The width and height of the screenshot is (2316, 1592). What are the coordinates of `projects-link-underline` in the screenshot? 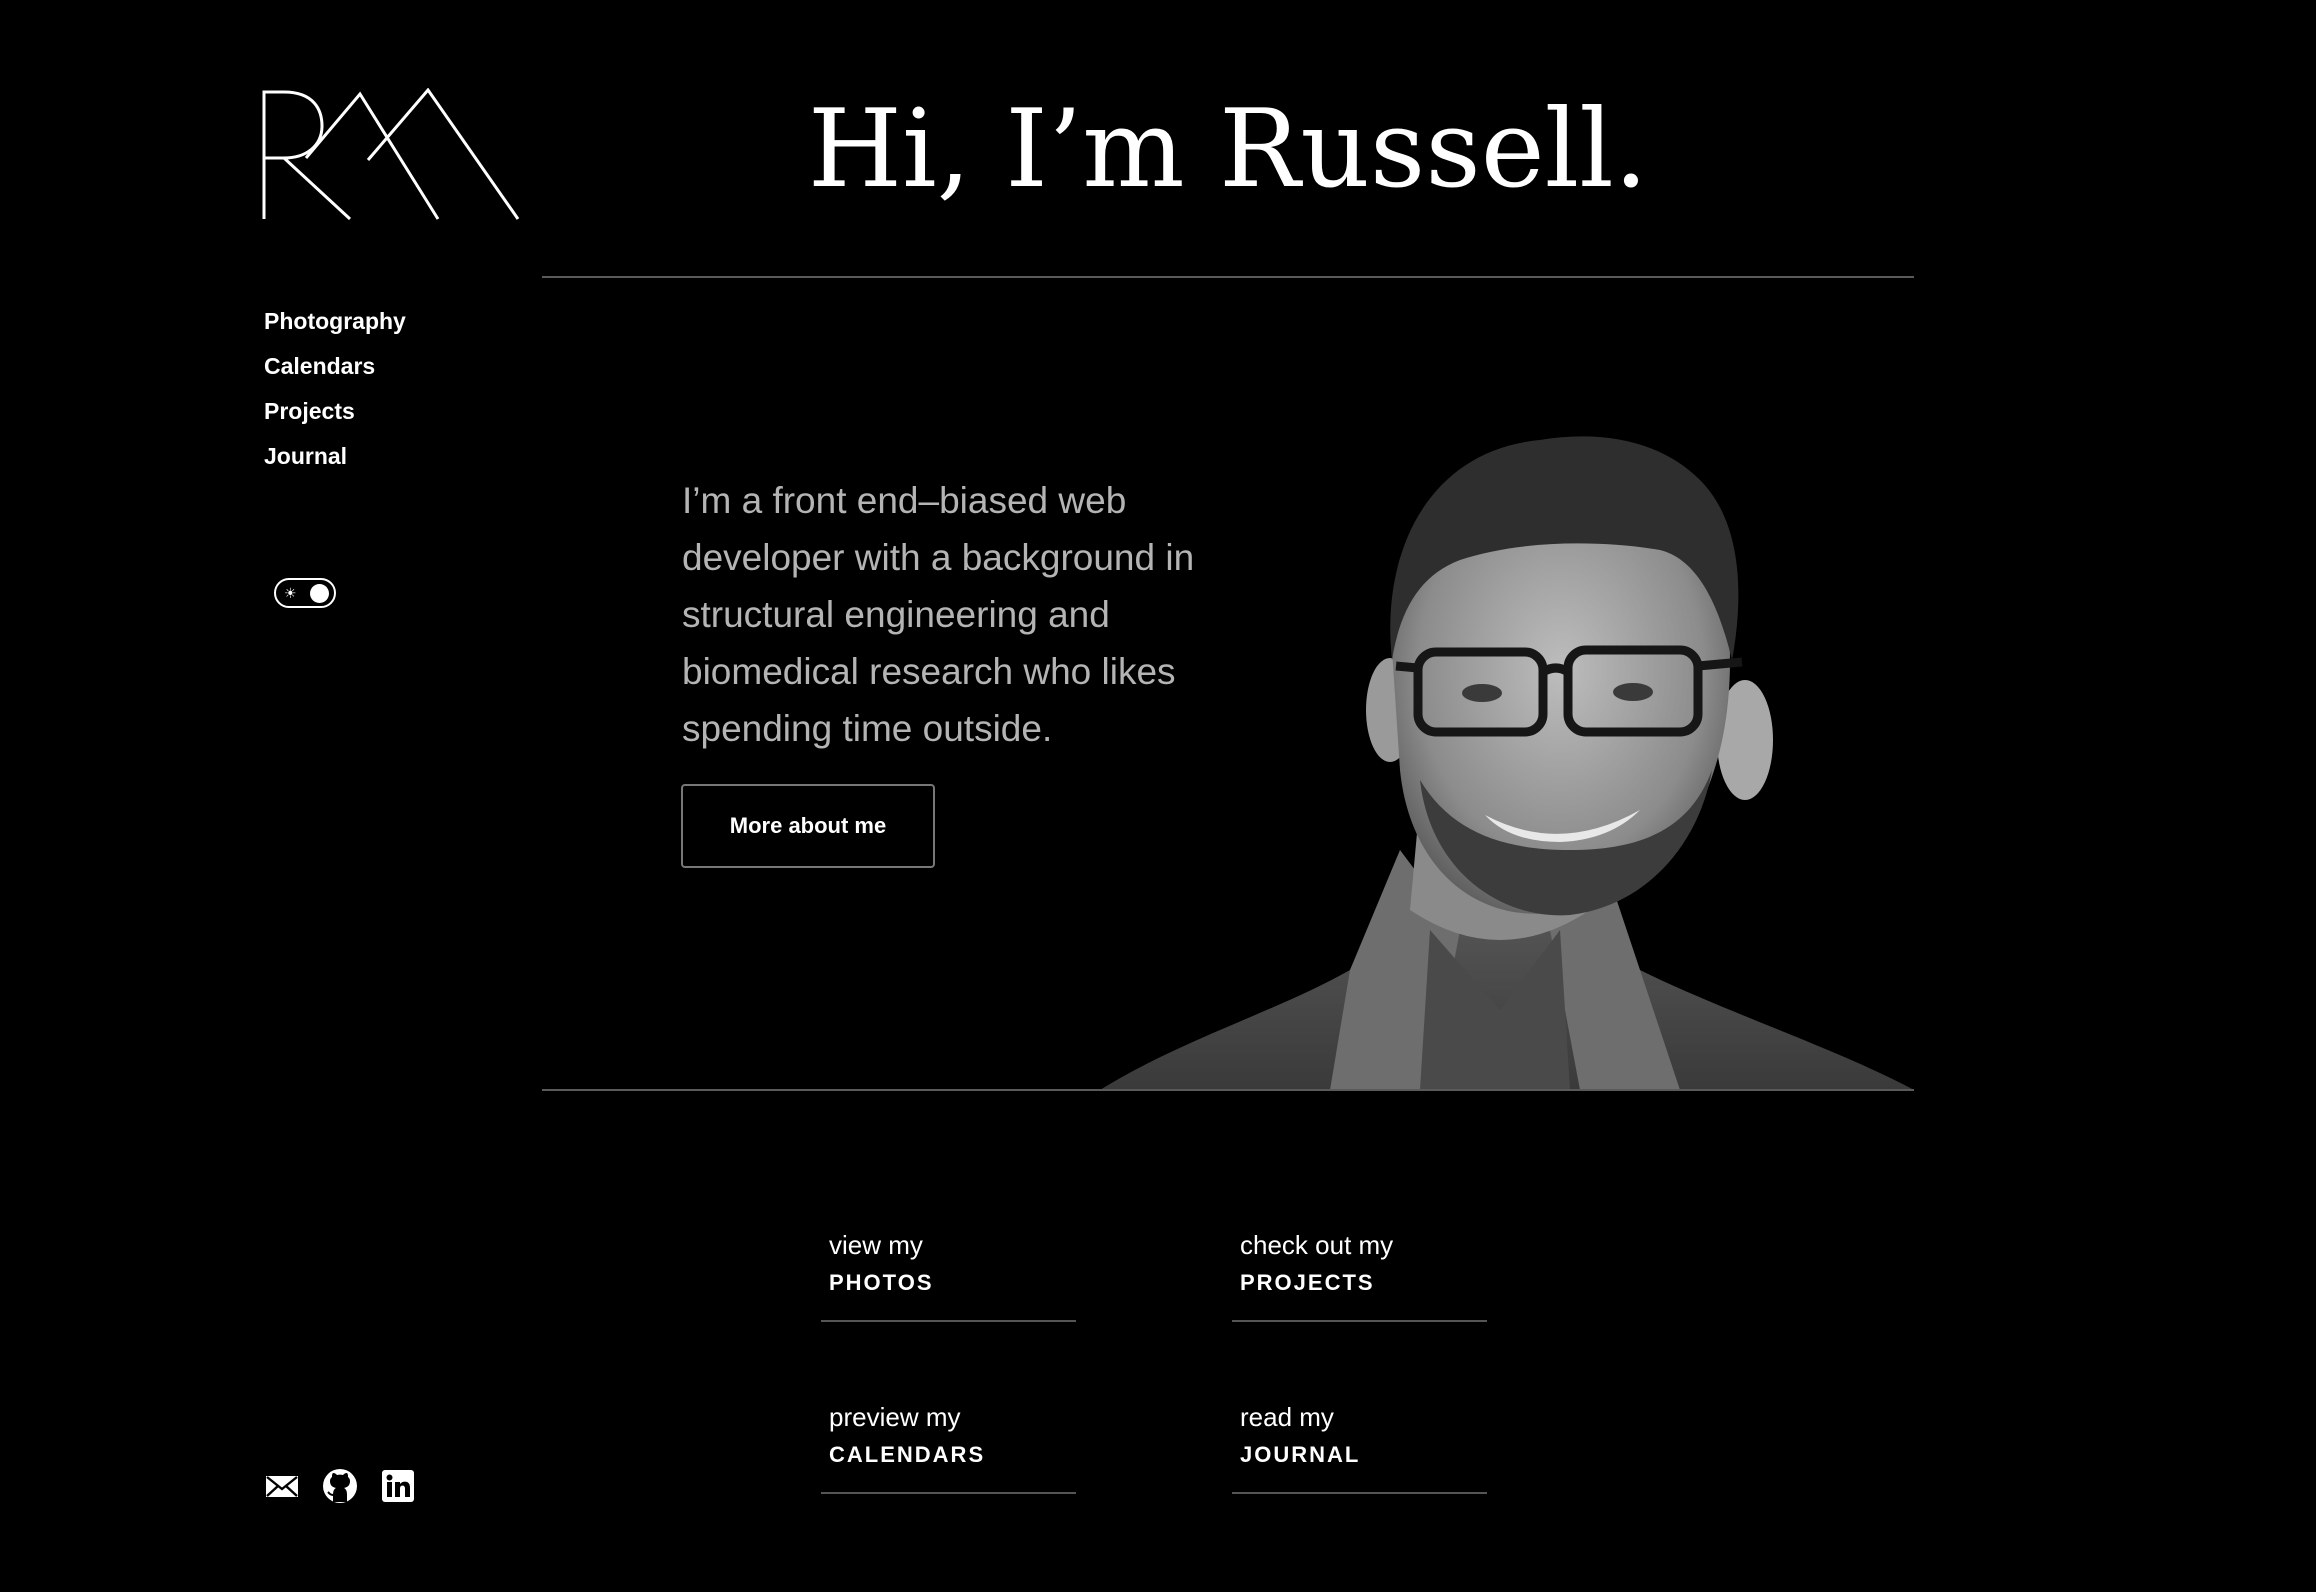 It's located at (1359, 1321).